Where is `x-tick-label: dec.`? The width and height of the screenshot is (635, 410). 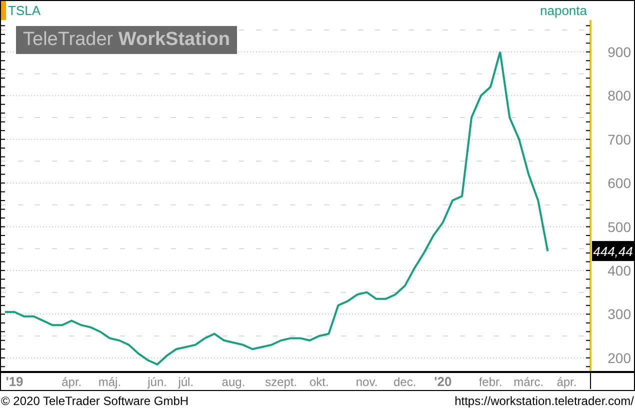 x-tick-label: dec. is located at coordinates (405, 382).